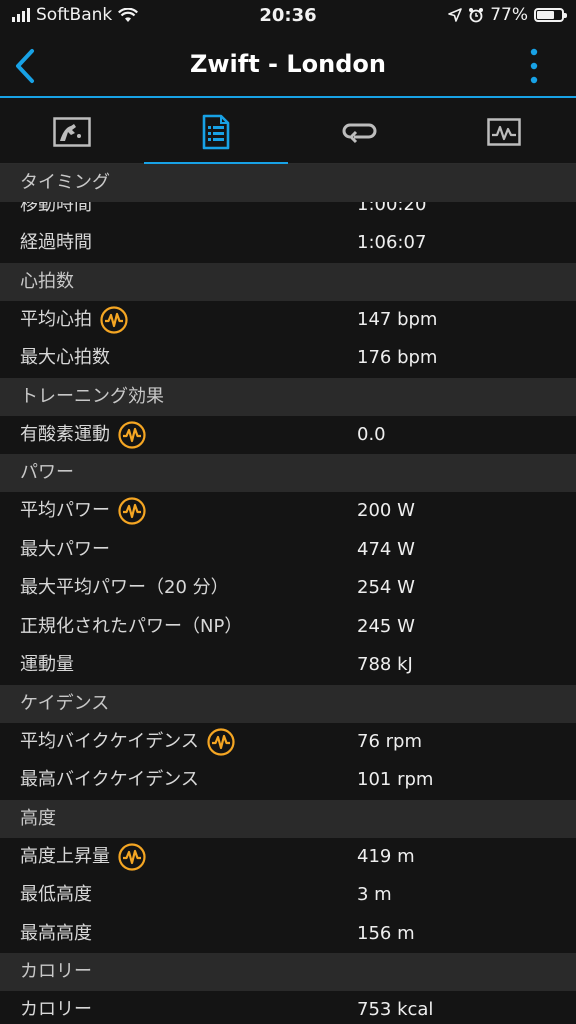 Image resolution: width=576 pixels, height=1024 pixels. I want to click on stat-row-max-heart-rate: 最大心拍数 176 bpm, so click(288, 358).